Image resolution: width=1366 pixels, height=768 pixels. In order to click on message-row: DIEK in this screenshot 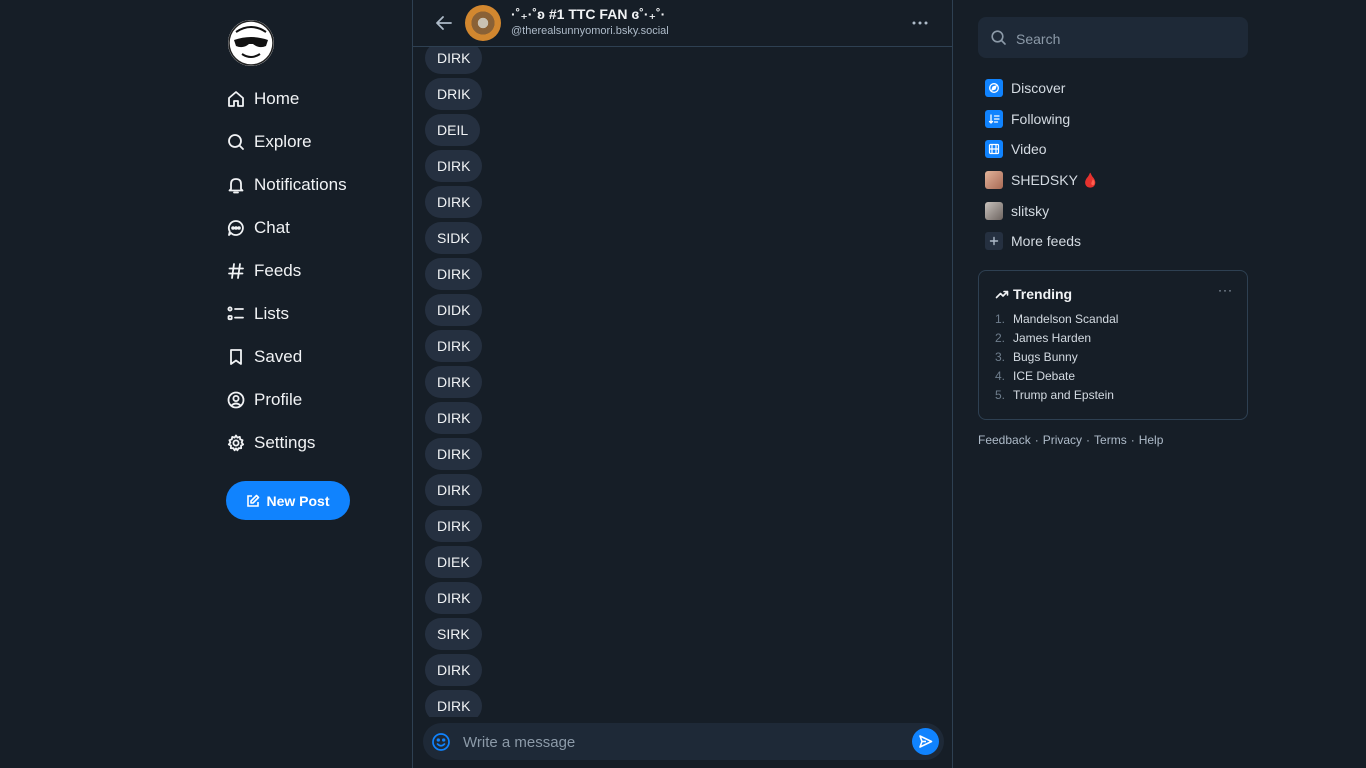, I will do `click(453, 564)`.